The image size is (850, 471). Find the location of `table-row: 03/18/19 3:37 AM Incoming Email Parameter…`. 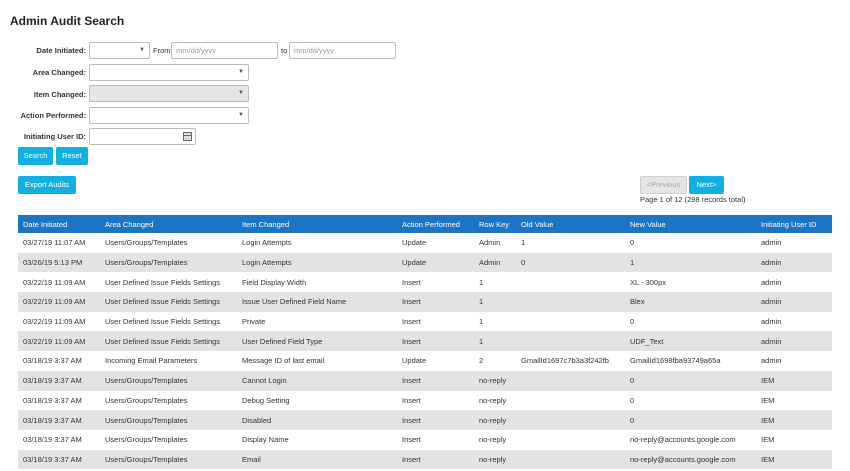

table-row: 03/18/19 3:37 AM Incoming Email Parameter… is located at coordinates (425, 361).